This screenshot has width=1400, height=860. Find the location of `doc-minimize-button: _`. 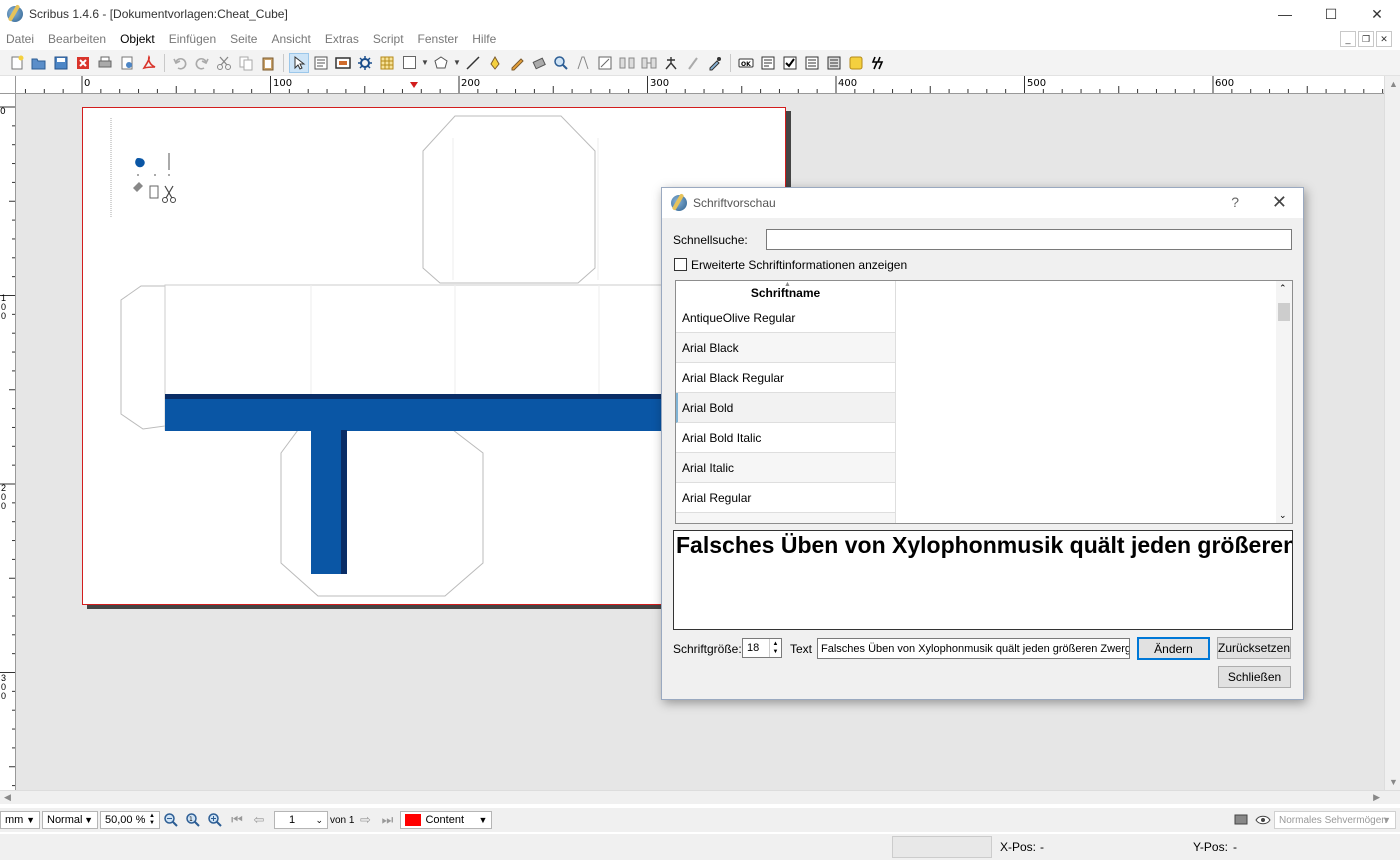

doc-minimize-button: _ is located at coordinates (1348, 39).